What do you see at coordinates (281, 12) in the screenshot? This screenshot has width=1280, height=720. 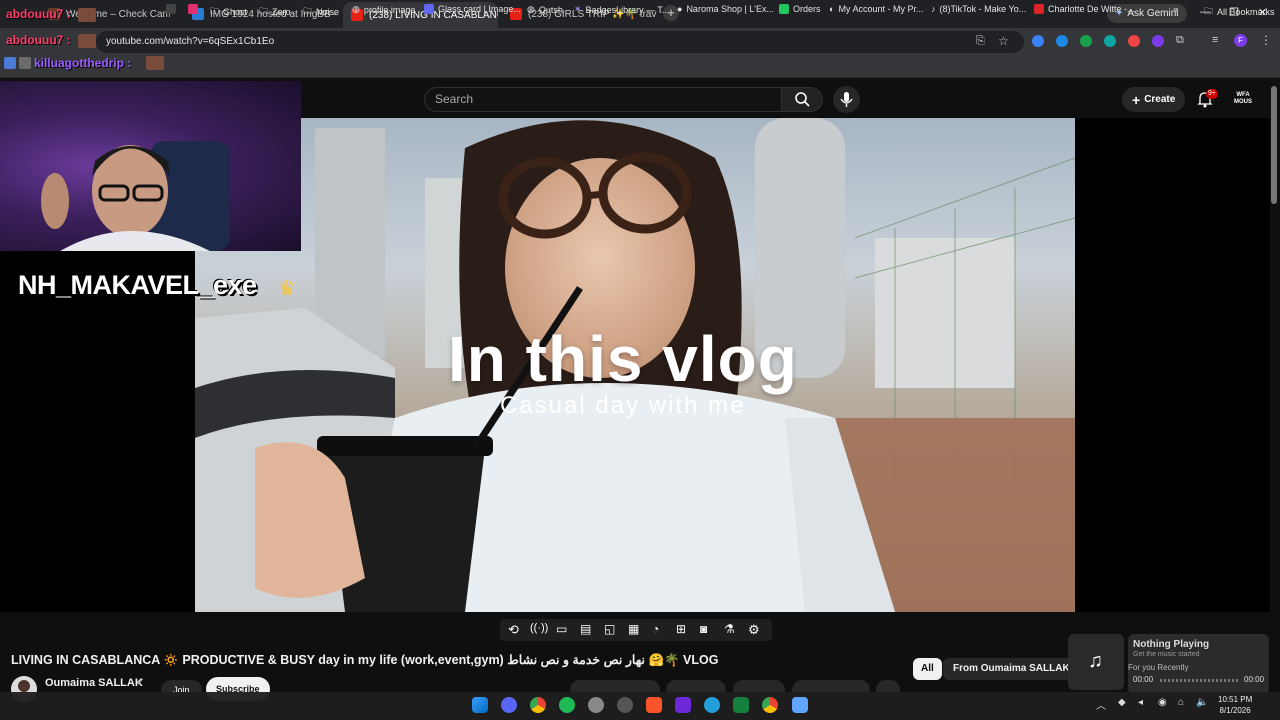 I see `bookmark-label: Zero` at bounding box center [281, 12].